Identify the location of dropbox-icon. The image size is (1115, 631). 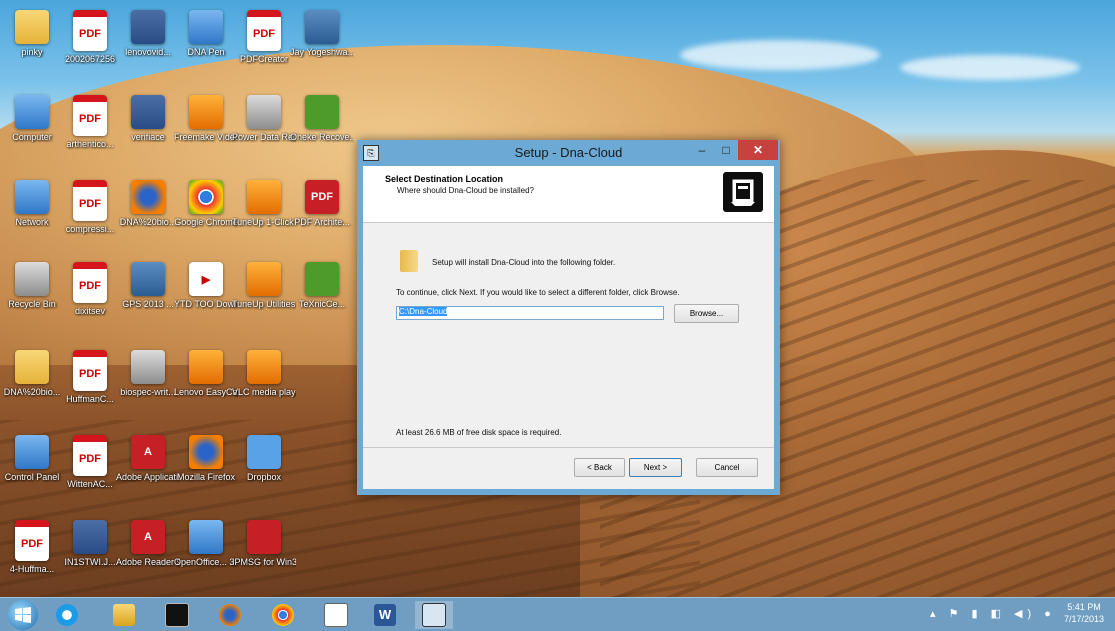
(264, 452).